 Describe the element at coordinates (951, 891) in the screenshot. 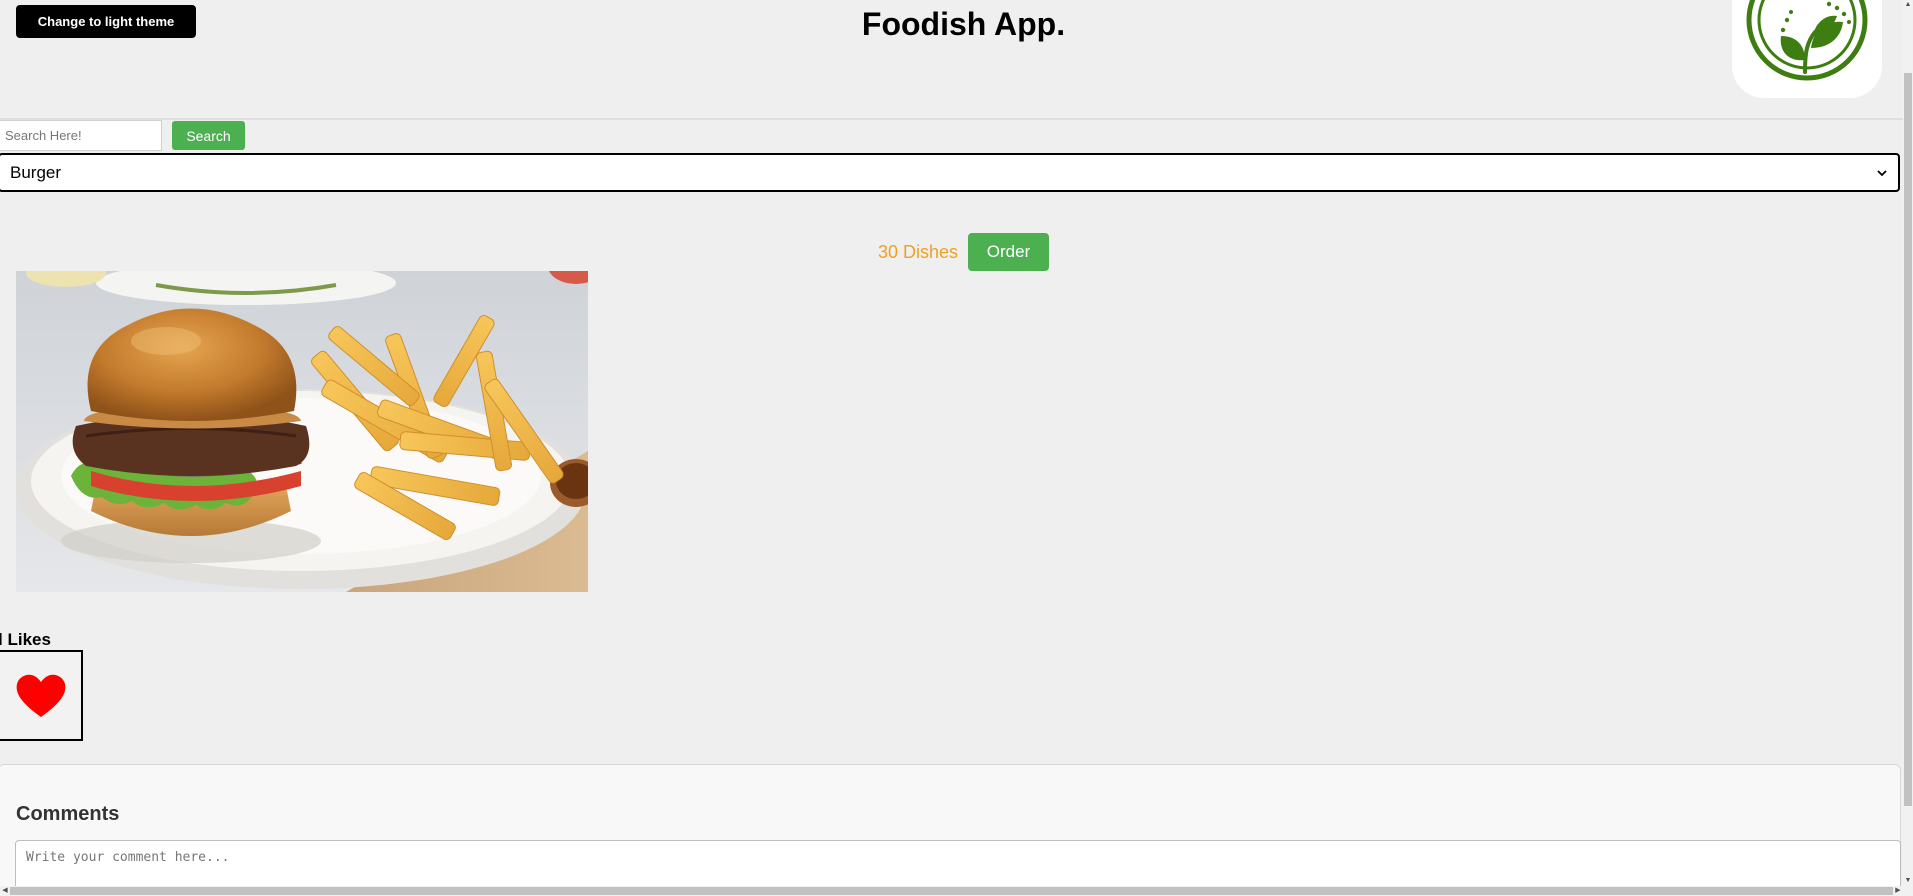

I see `horizontal-scrollbar-thumb` at that location.